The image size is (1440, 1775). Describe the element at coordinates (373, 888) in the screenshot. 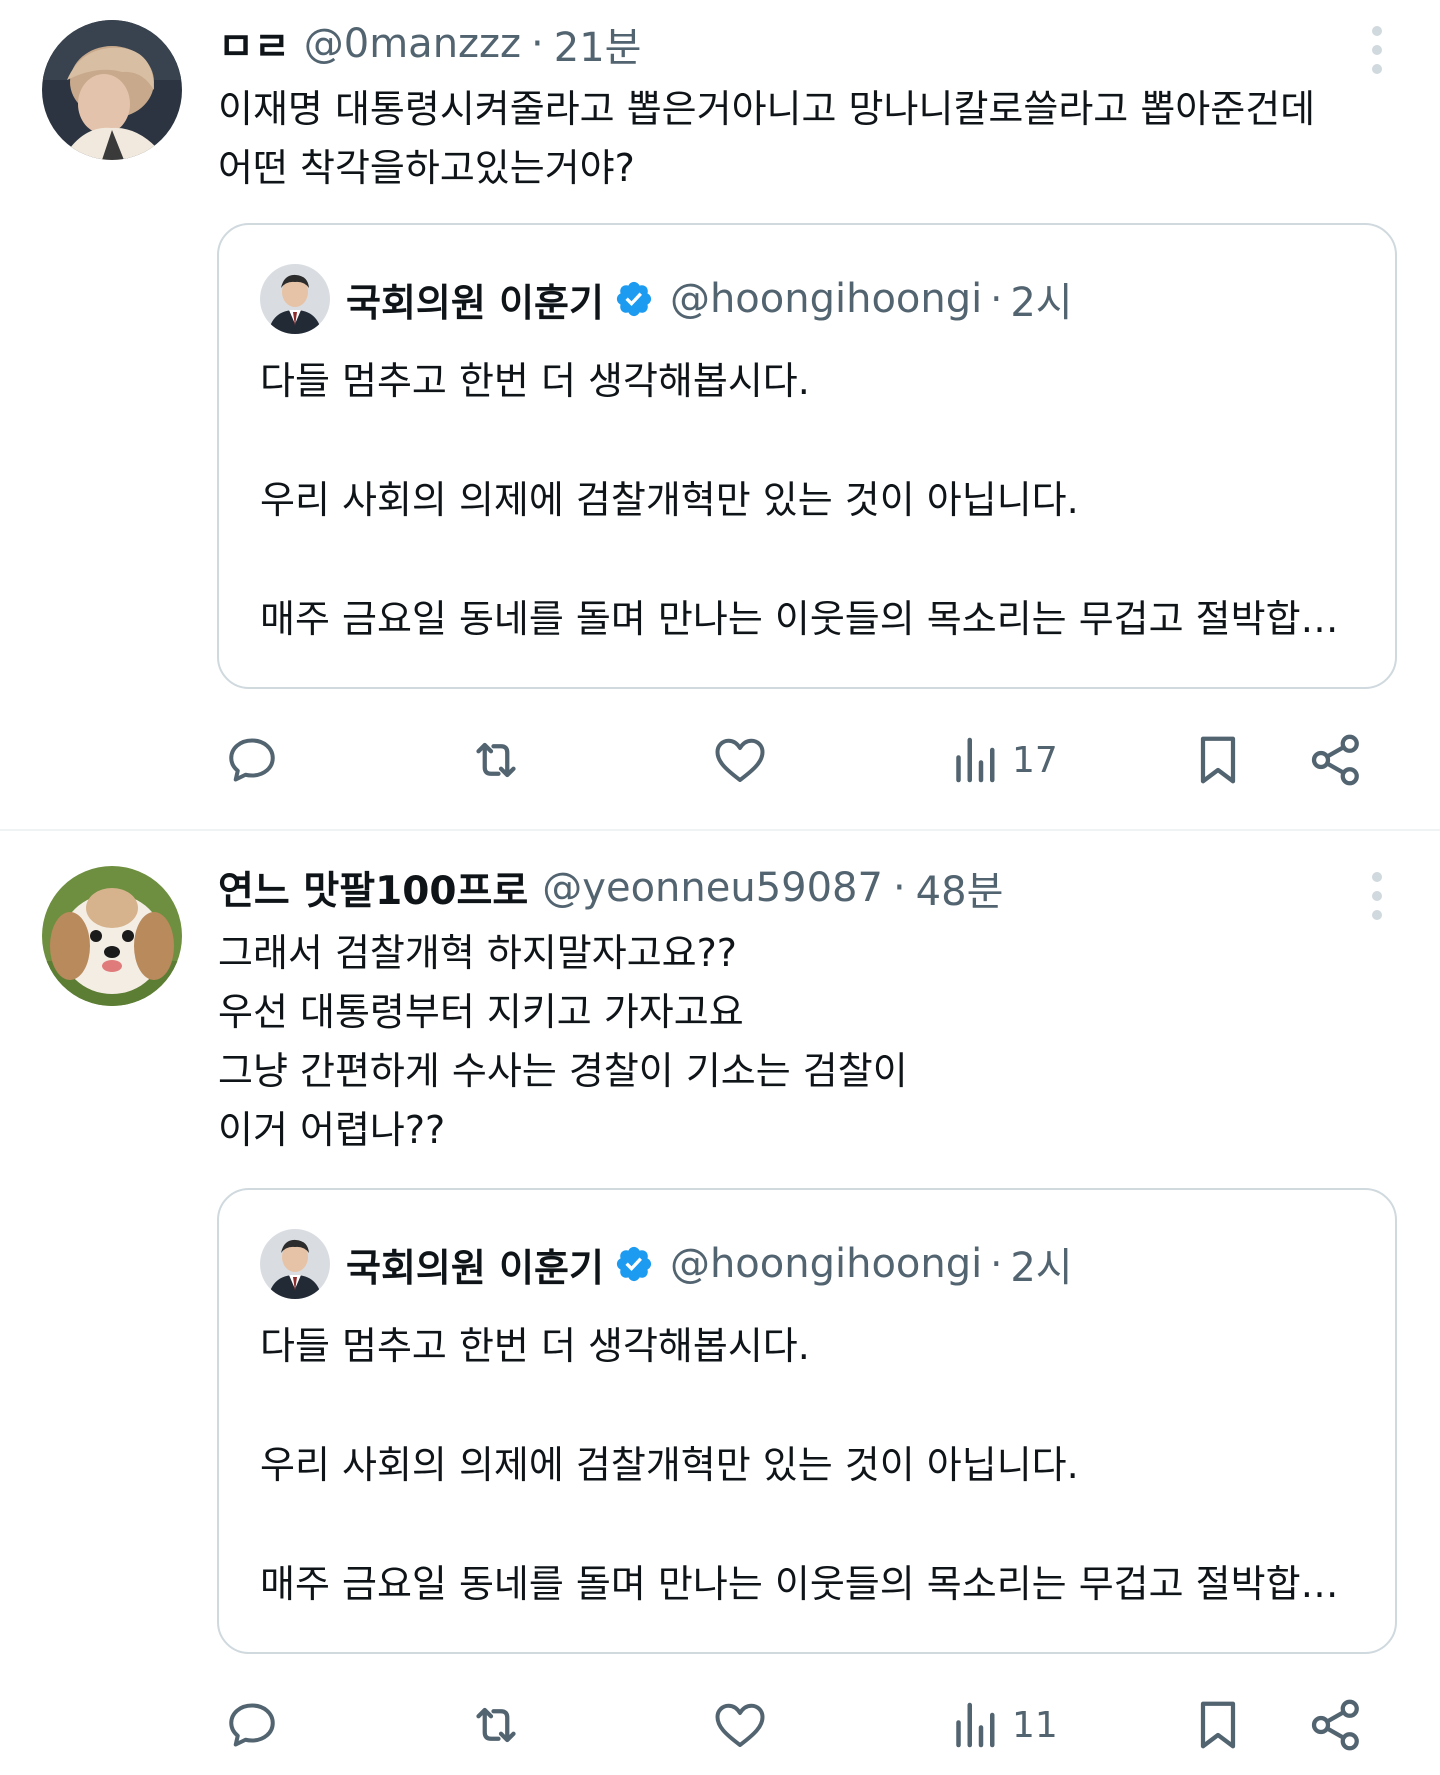

I see `display-name: 연느 맛팔100프로` at that location.